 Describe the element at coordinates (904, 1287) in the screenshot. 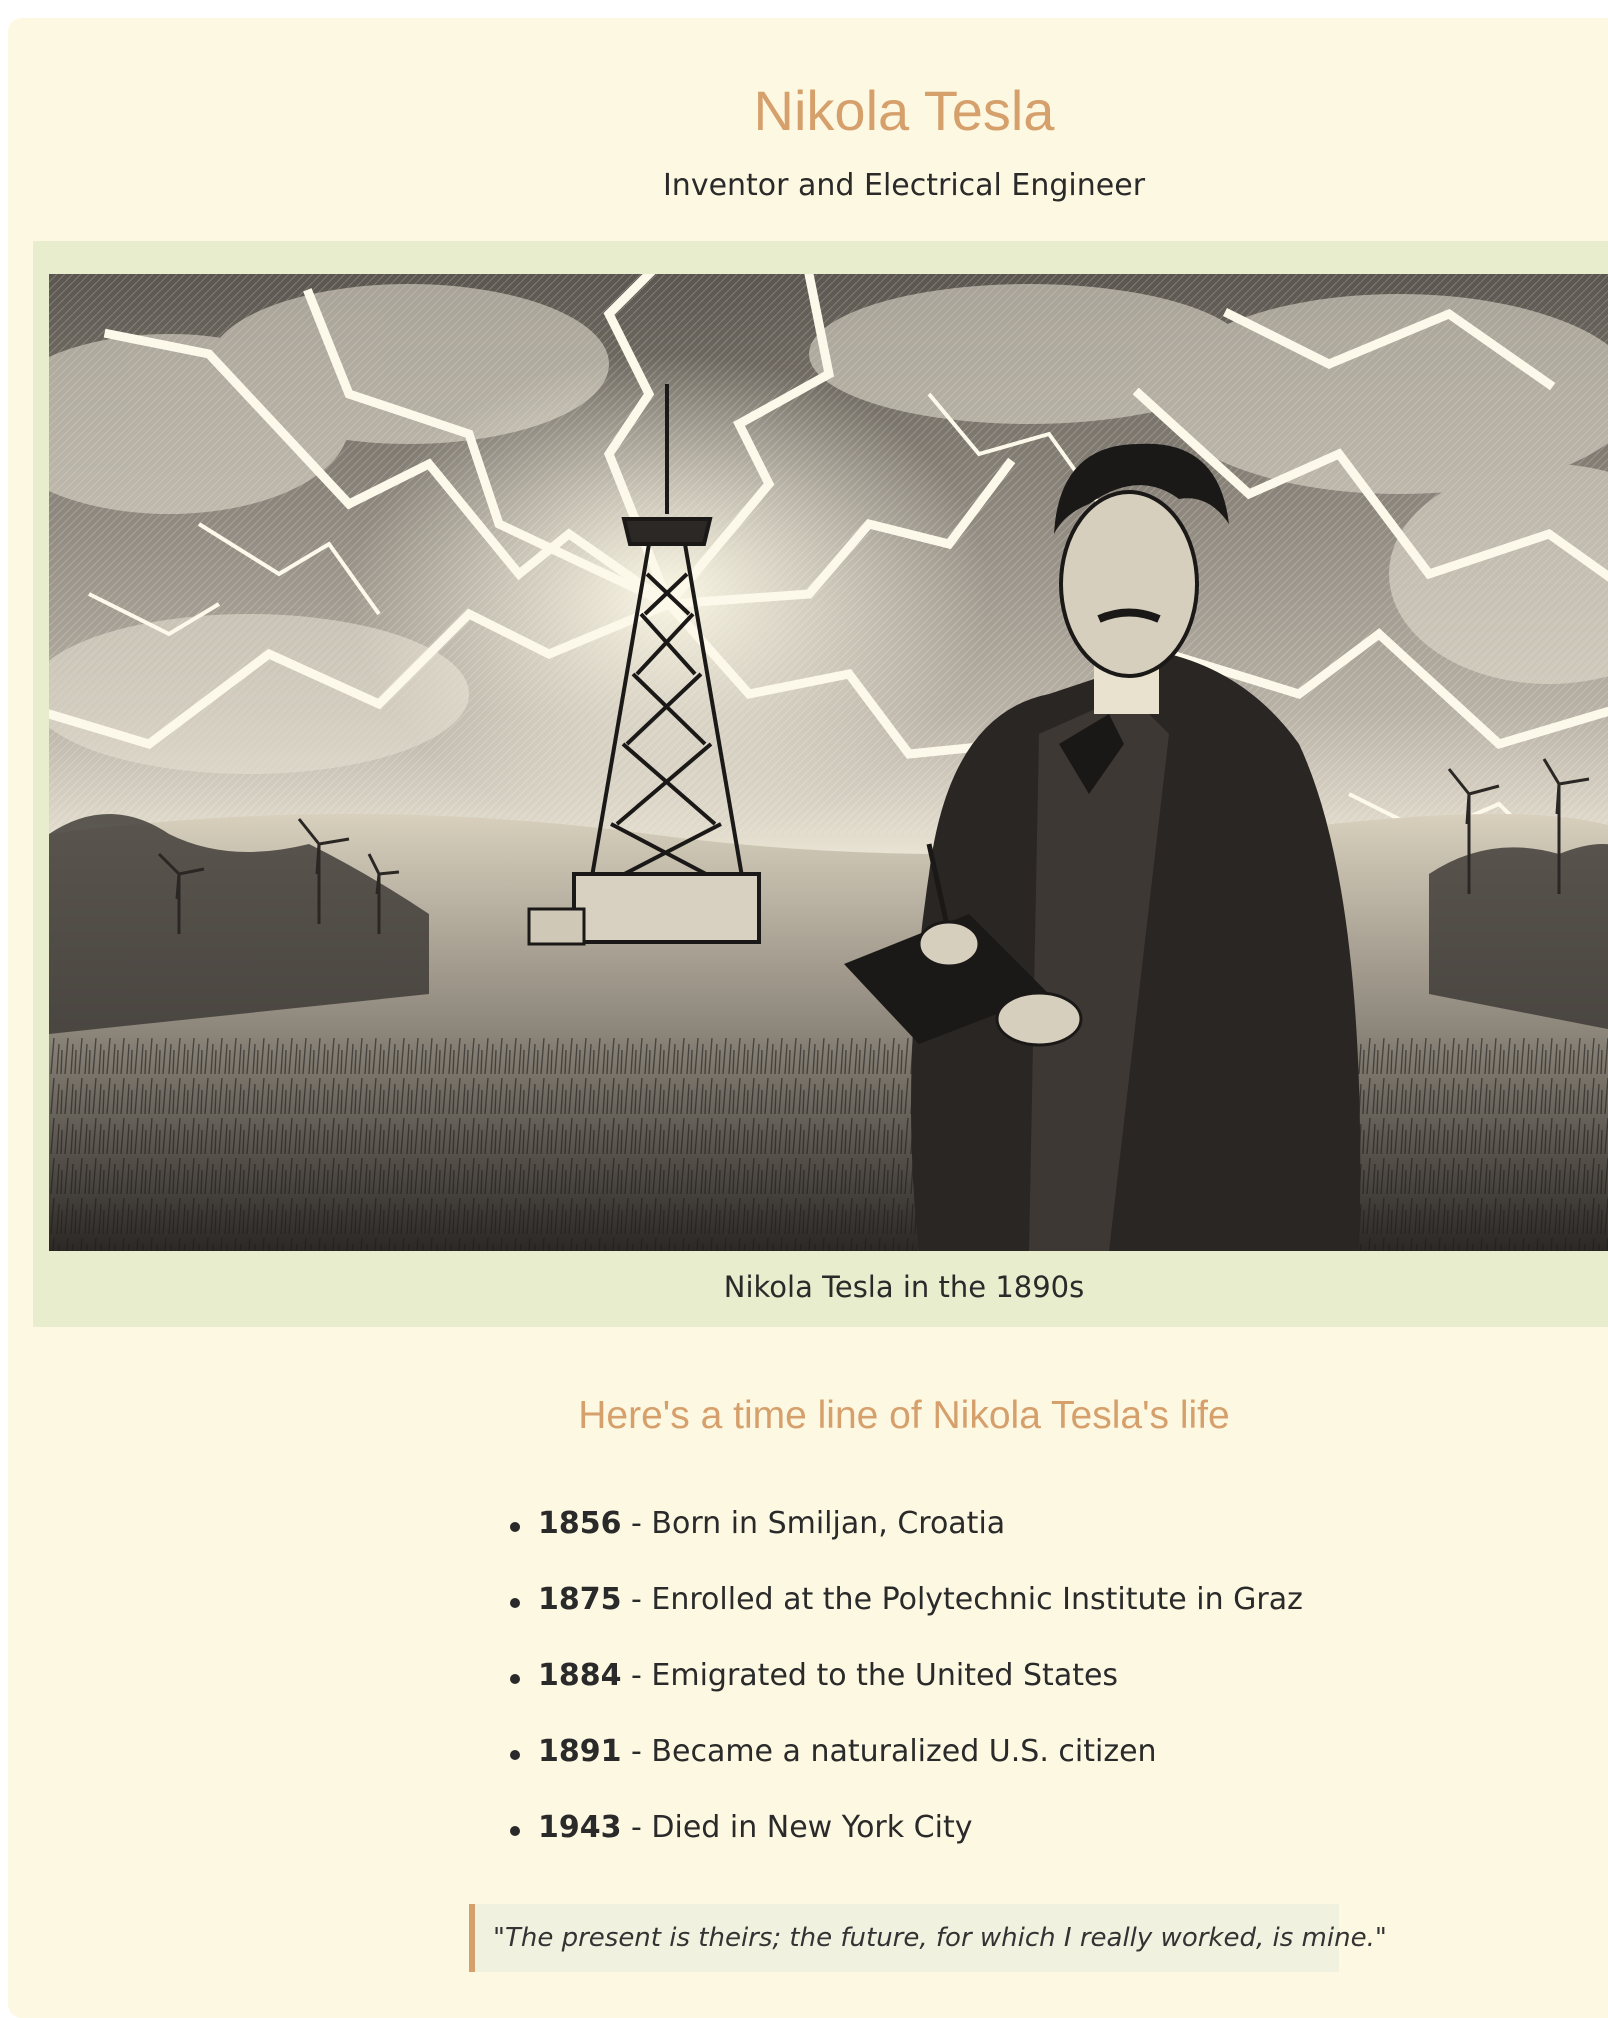

I see `portrait-caption: Nikola Tesla in the 1890s` at that location.